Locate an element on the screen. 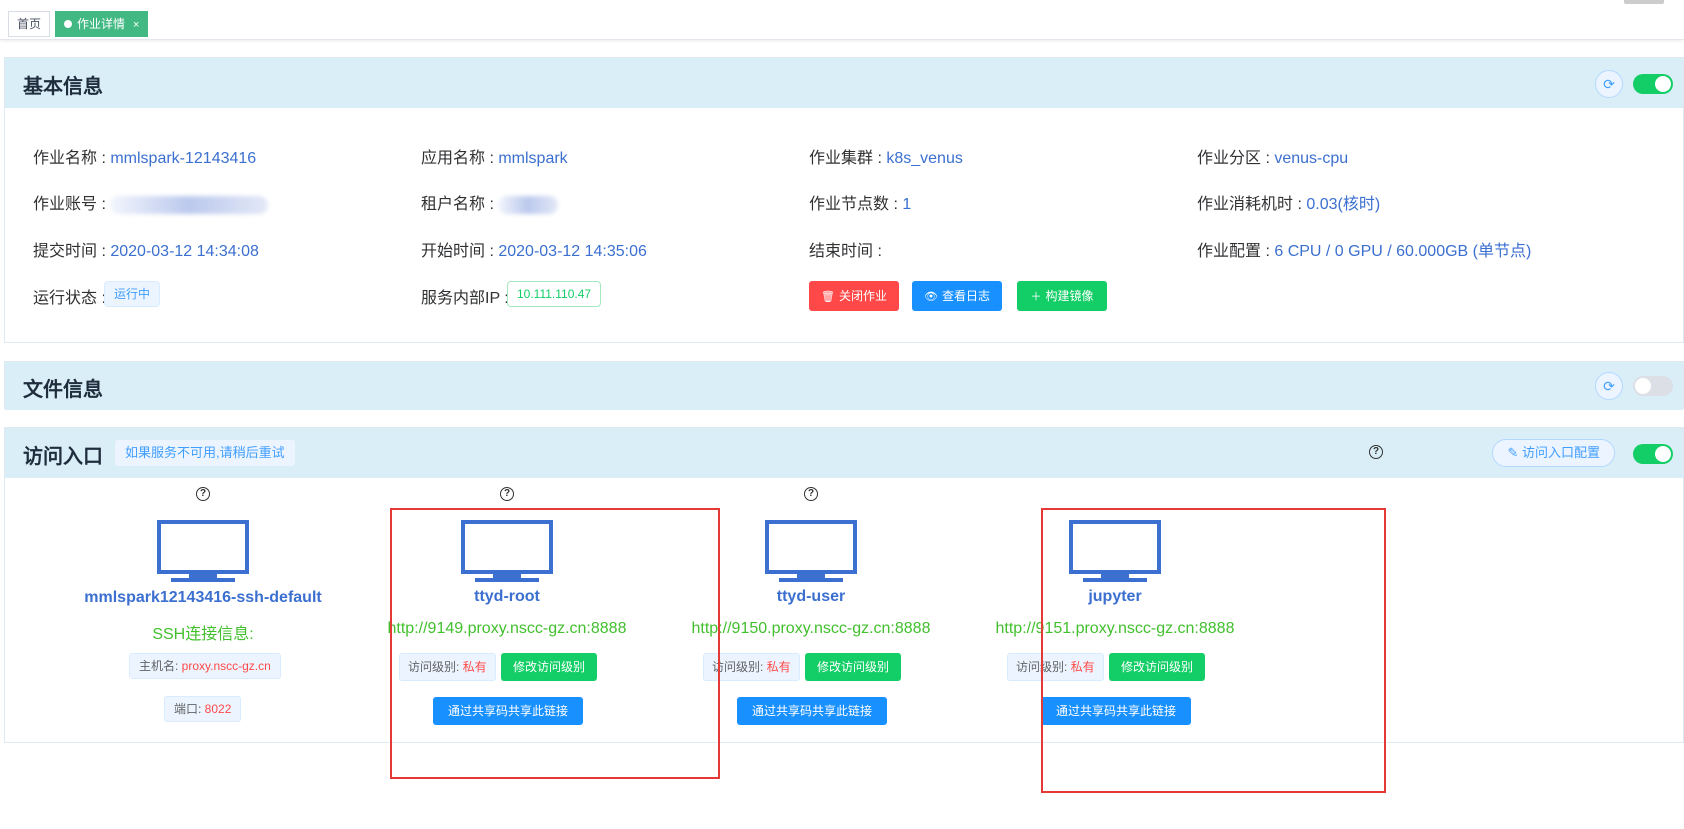  tab-home: 首页 is located at coordinates (29, 24).